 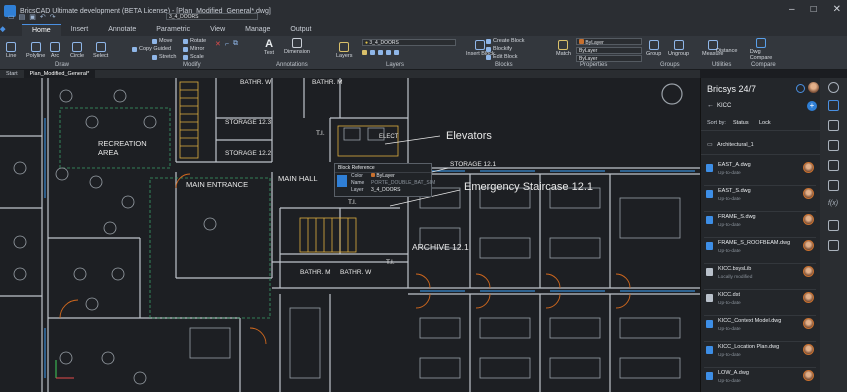 I want to click on tab-annotate: Annotate, so click(x=122, y=30).